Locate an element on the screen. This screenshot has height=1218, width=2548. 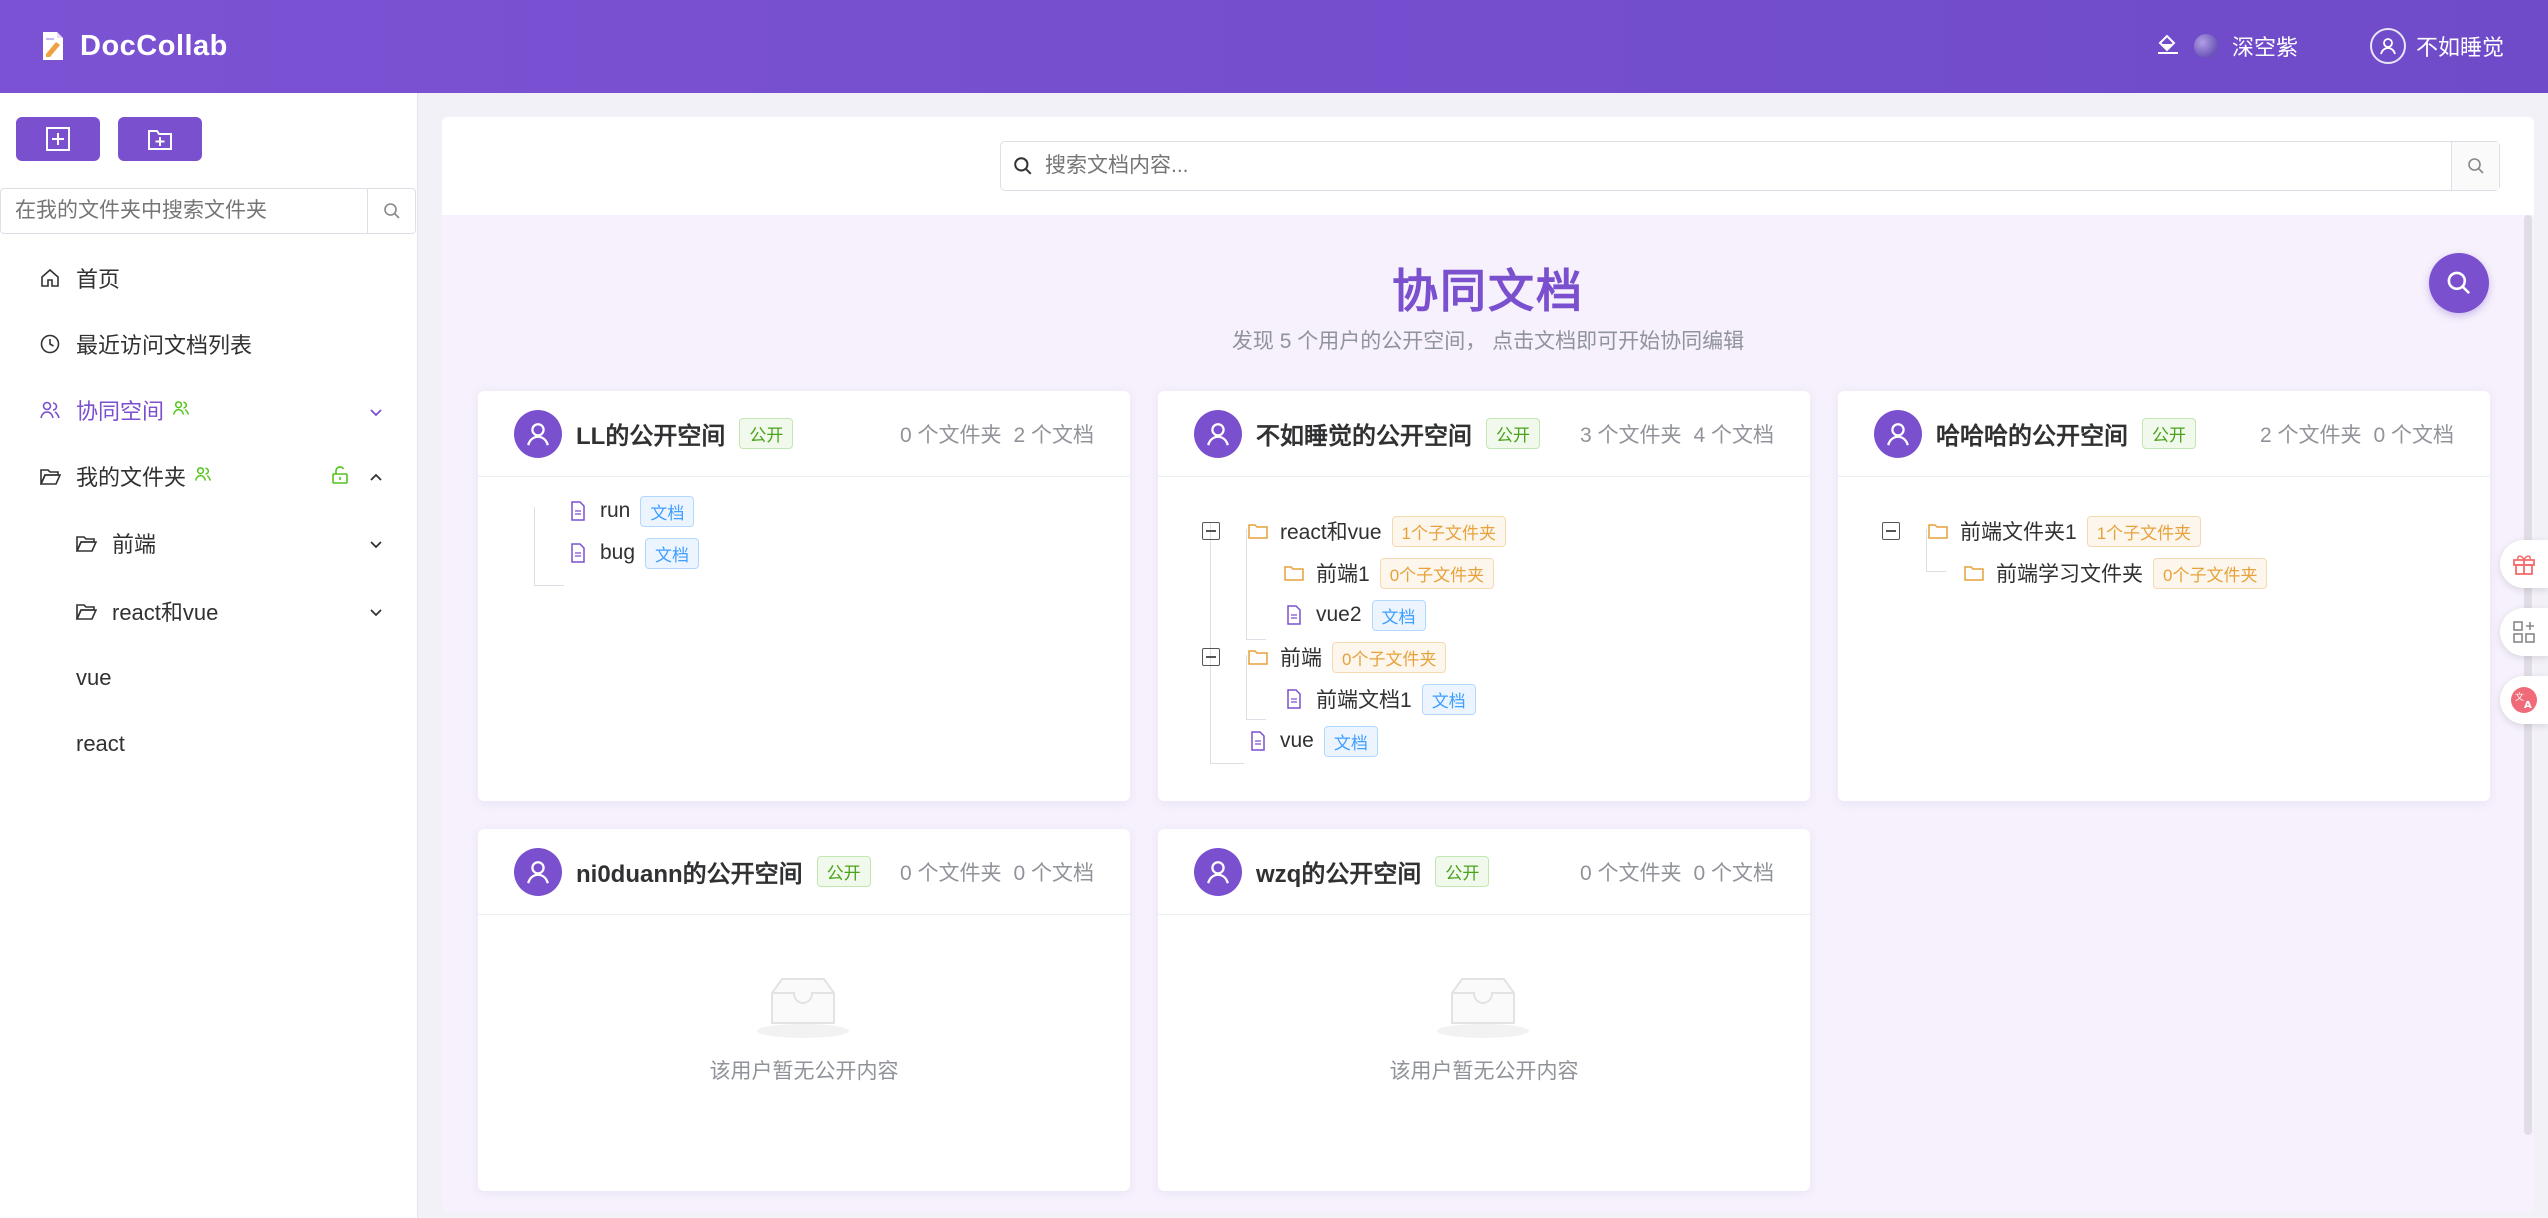
folder-search-input is located at coordinates (184, 211).